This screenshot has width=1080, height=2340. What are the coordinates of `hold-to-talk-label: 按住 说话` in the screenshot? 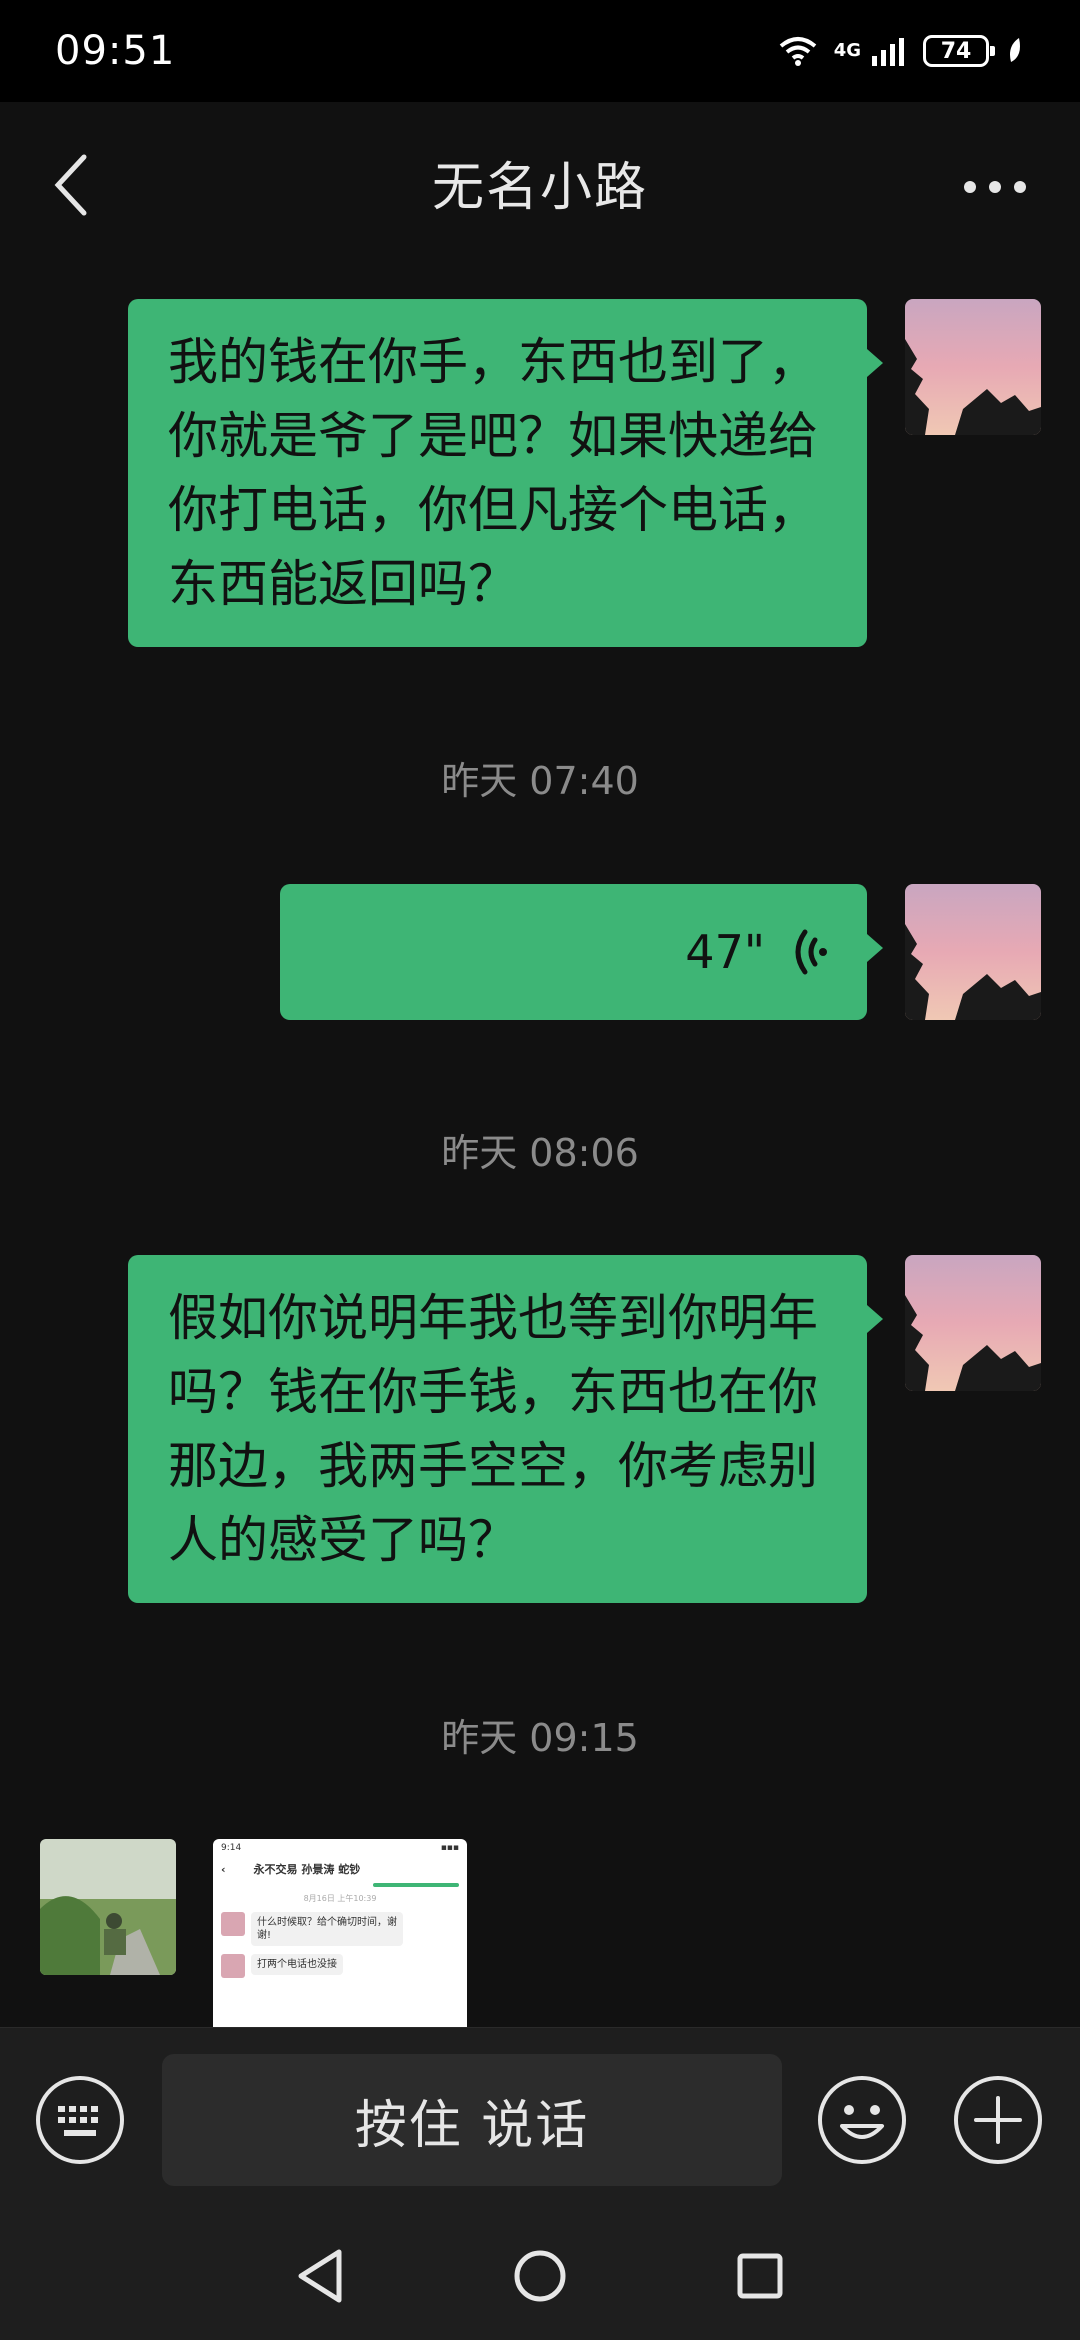 It's located at (472, 2125).